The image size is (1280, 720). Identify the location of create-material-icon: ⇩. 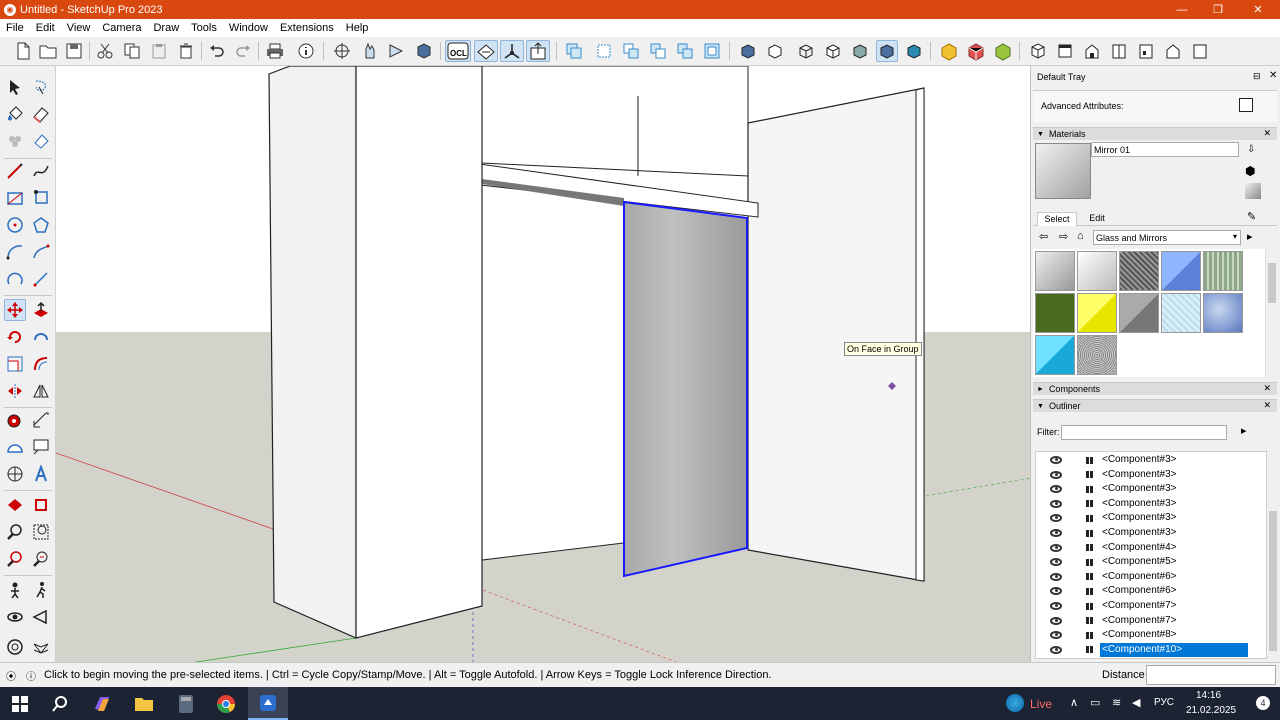
(1251, 149).